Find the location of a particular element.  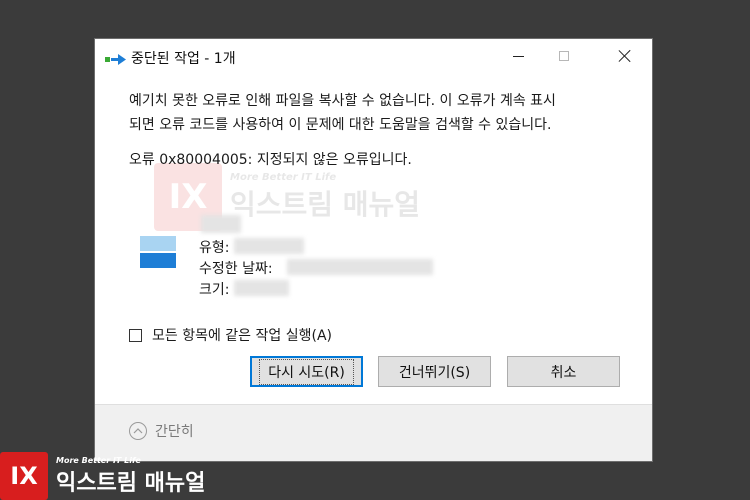

copy-arrow-icon is located at coordinates (116, 58).